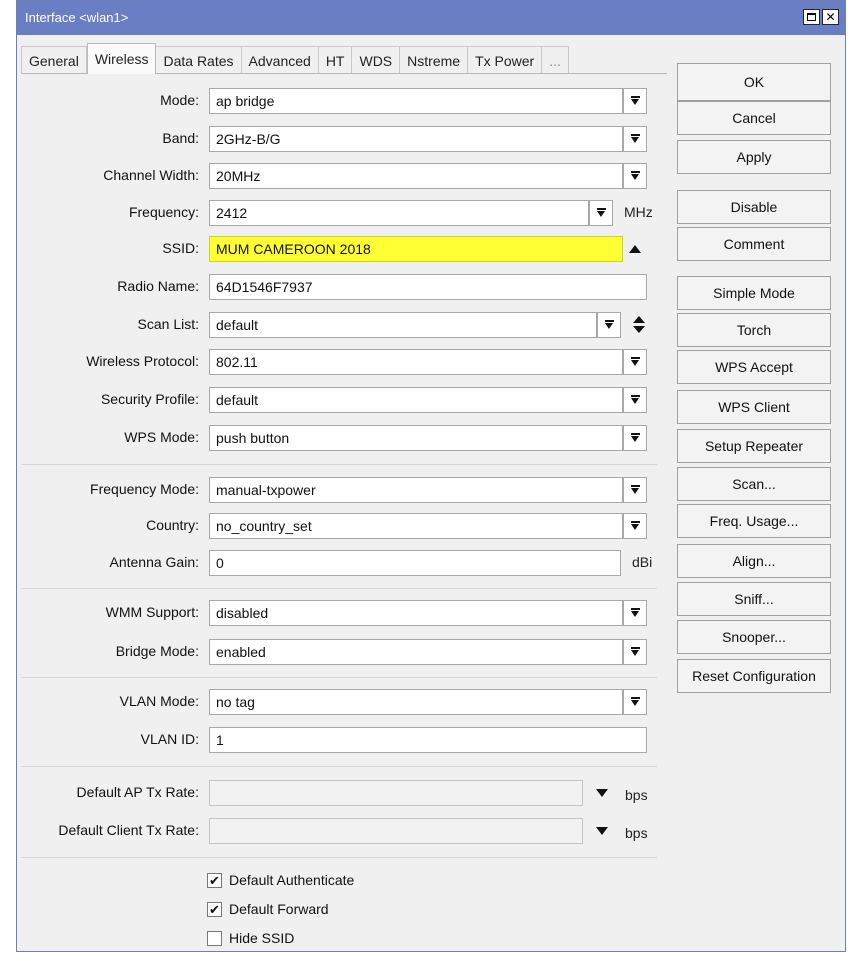 Image resolution: width=848 pixels, height=953 pixels. Describe the element at coordinates (754, 330) in the screenshot. I see `torch-button: Torch` at that location.